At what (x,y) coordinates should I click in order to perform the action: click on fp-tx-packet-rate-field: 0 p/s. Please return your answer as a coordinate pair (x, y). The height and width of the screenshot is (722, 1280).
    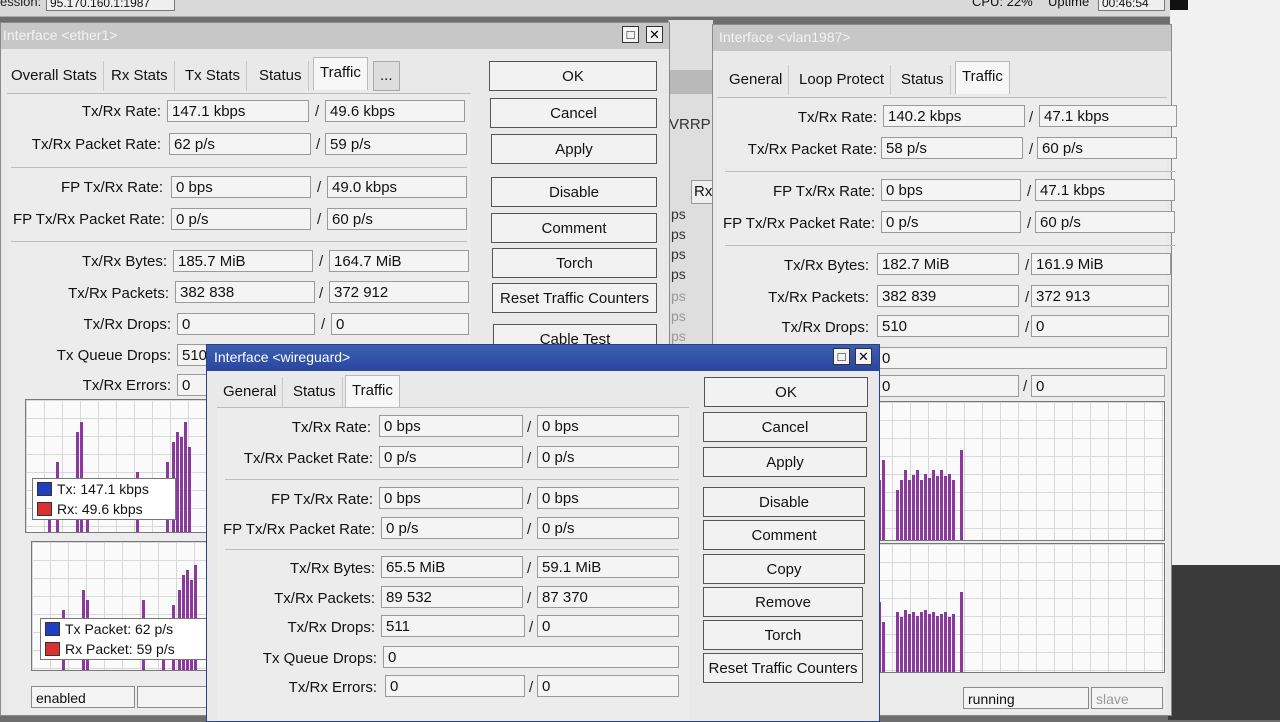
    Looking at the image, I should click on (241, 219).